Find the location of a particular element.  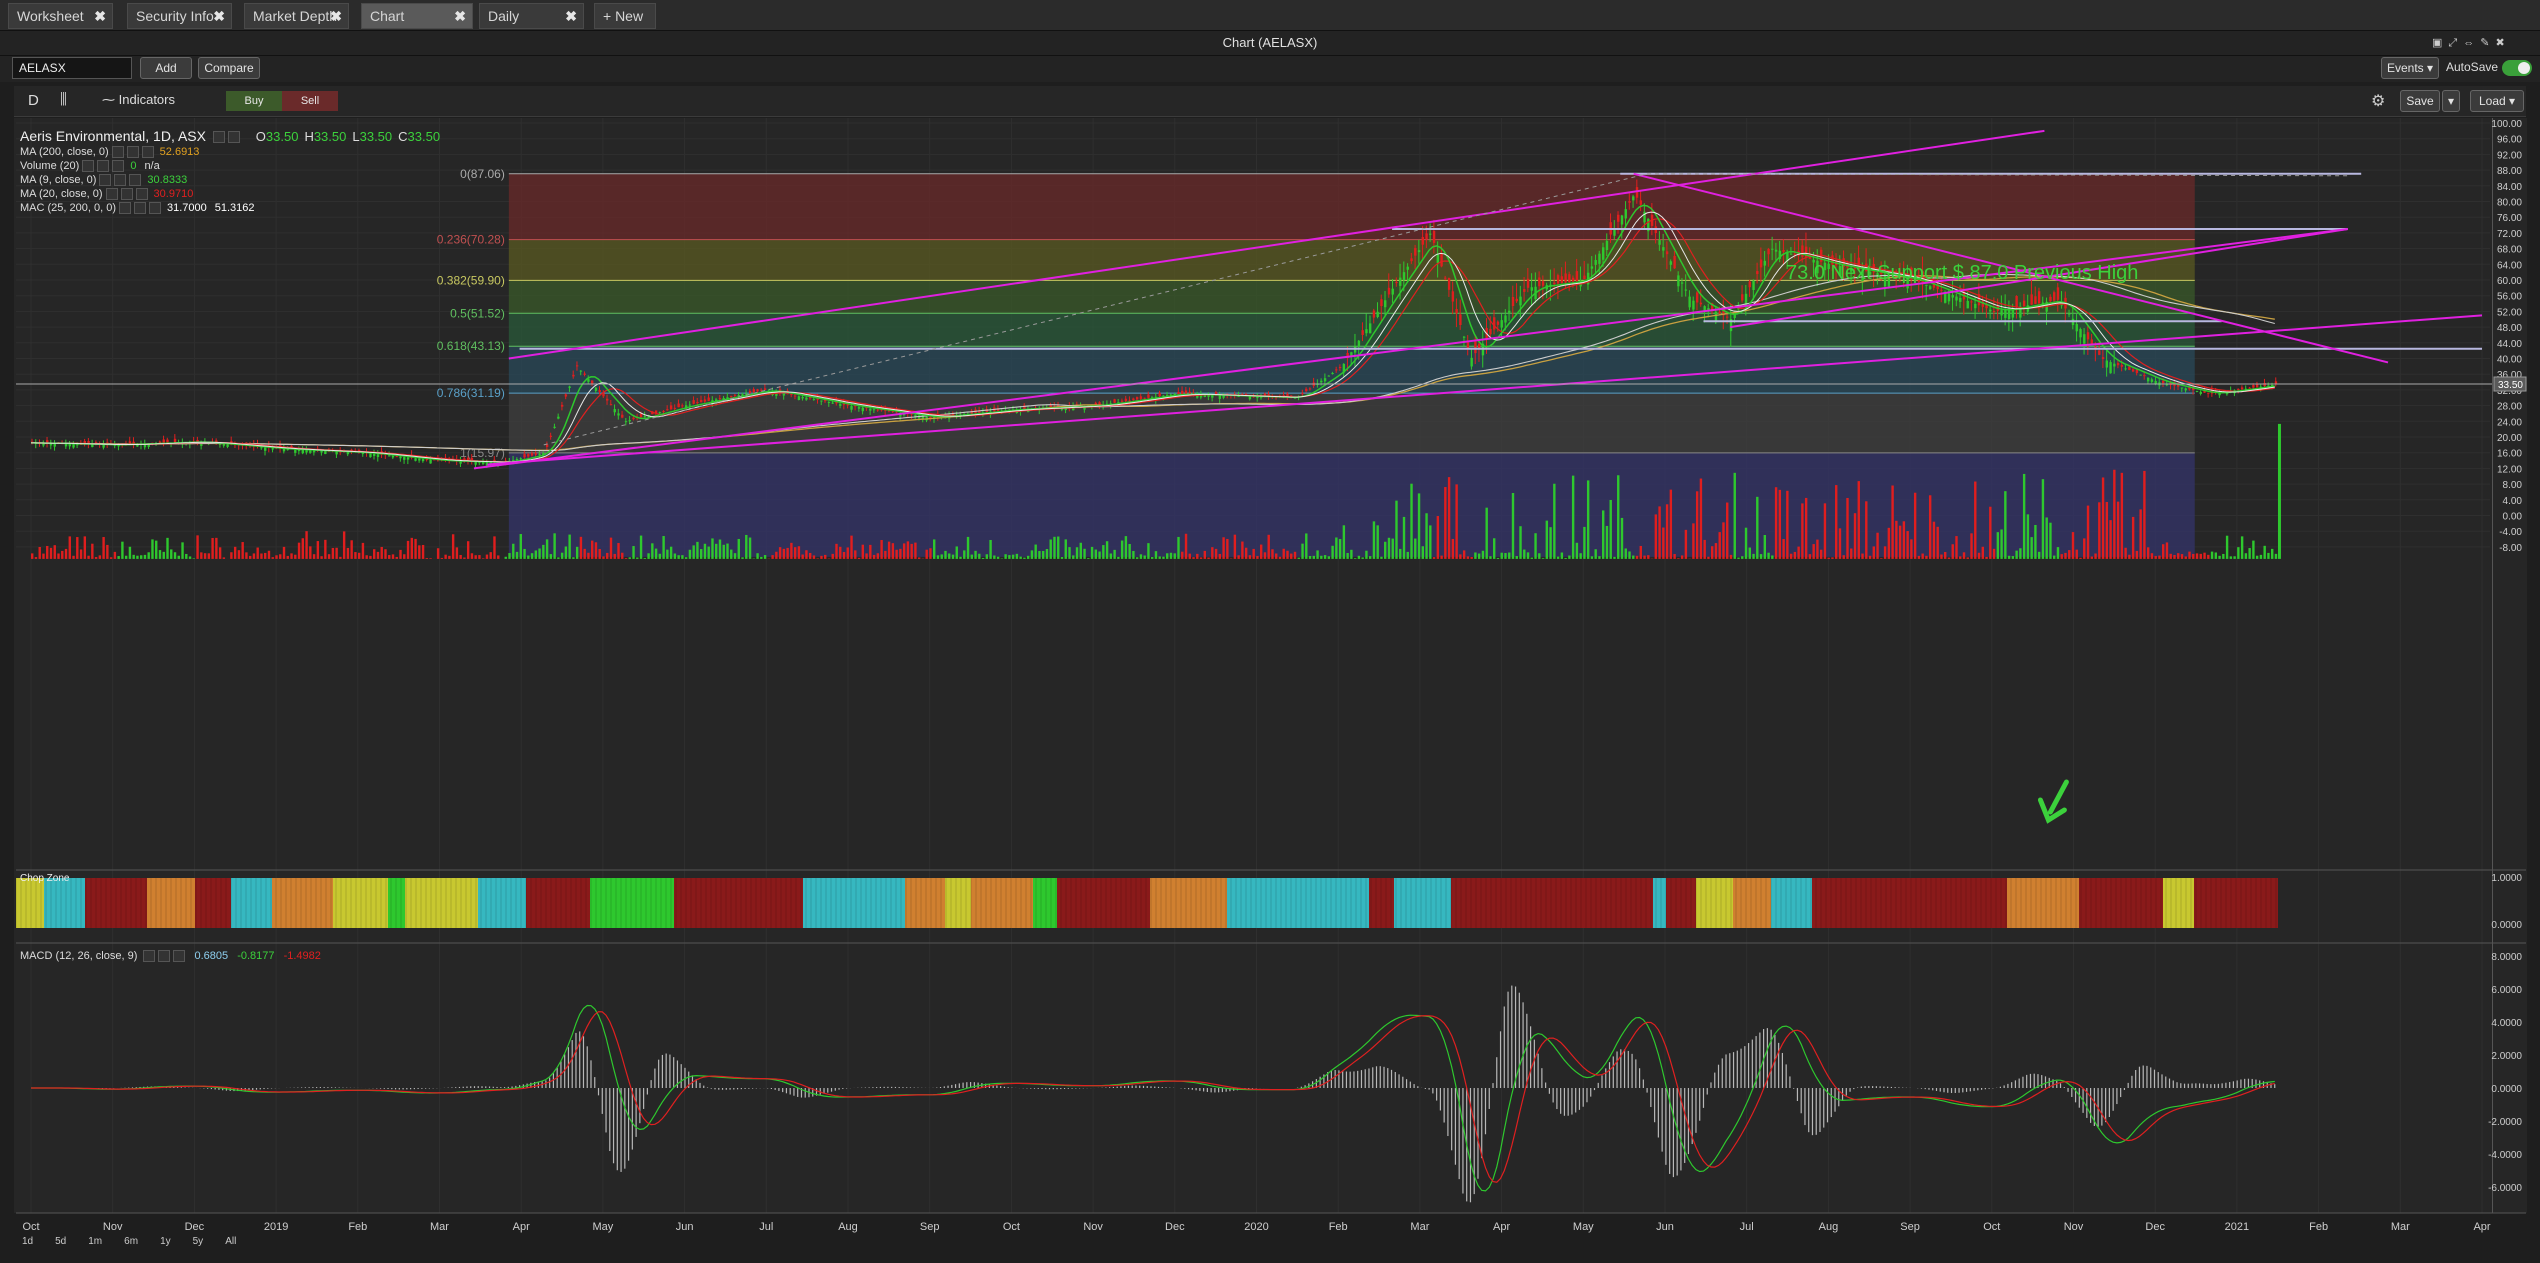

fib-level-label: 0.236(70.28) is located at coordinates (471, 240).